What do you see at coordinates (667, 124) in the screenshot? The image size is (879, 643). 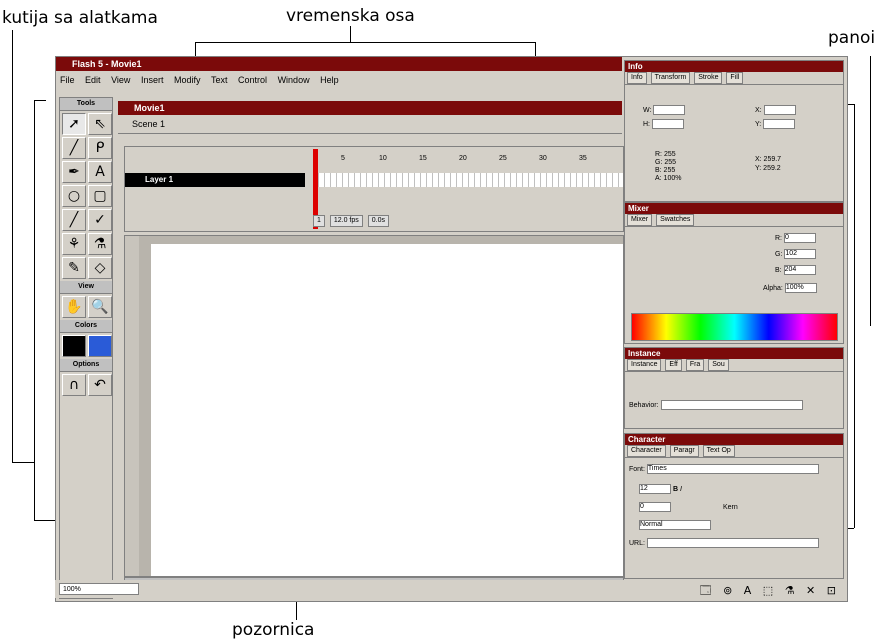 I see `h-field` at bounding box center [667, 124].